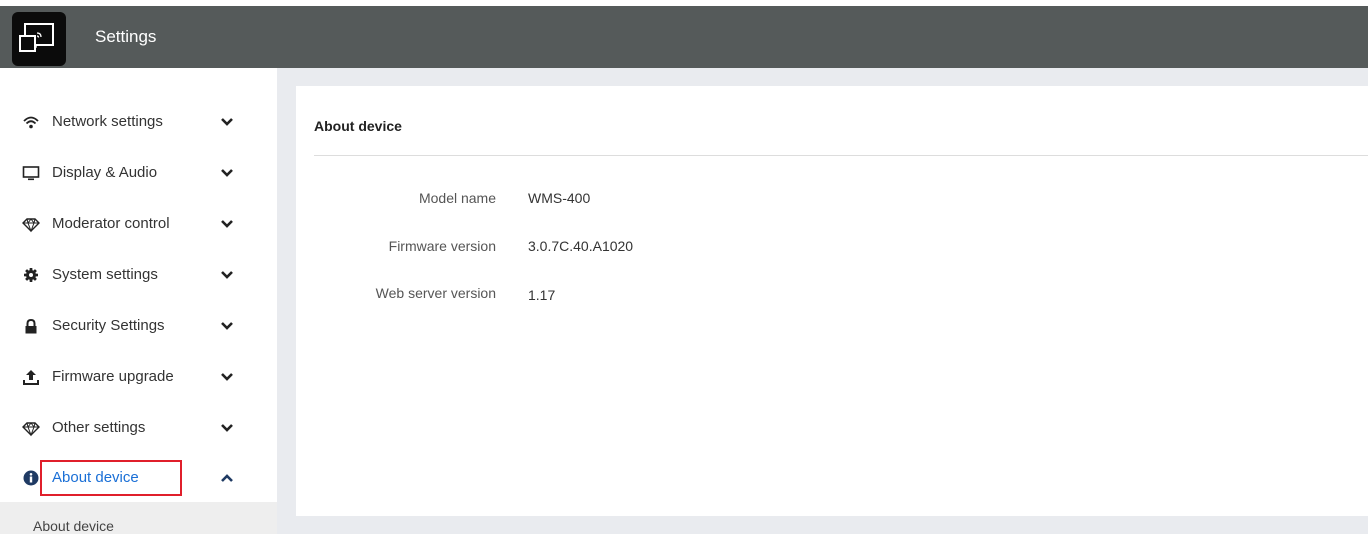 The width and height of the screenshot is (1368, 534). Describe the element at coordinates (31, 173) in the screenshot. I see `monitor-icon` at that location.